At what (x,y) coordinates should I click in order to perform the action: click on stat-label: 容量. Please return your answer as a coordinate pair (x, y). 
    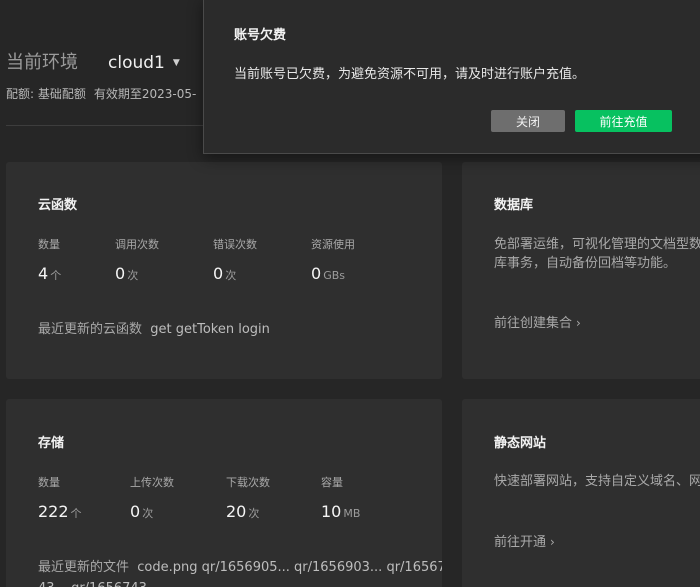
    Looking at the image, I should click on (332, 482).